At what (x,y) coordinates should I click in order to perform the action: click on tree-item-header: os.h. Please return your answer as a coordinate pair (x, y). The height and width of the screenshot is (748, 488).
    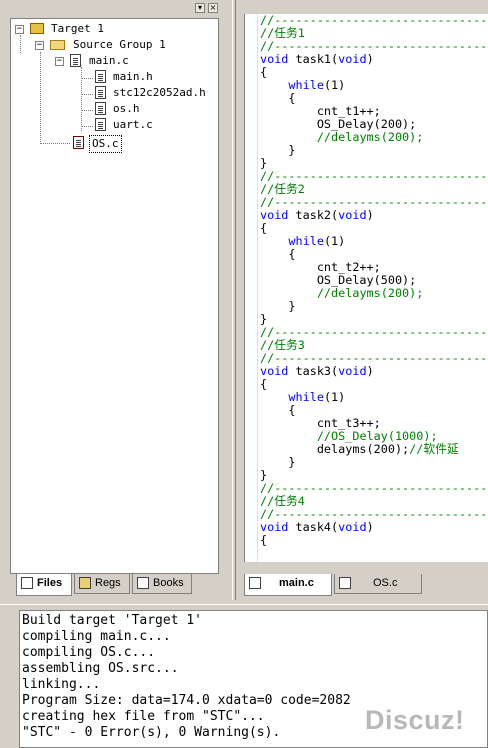
    Looking at the image, I should click on (155, 109).